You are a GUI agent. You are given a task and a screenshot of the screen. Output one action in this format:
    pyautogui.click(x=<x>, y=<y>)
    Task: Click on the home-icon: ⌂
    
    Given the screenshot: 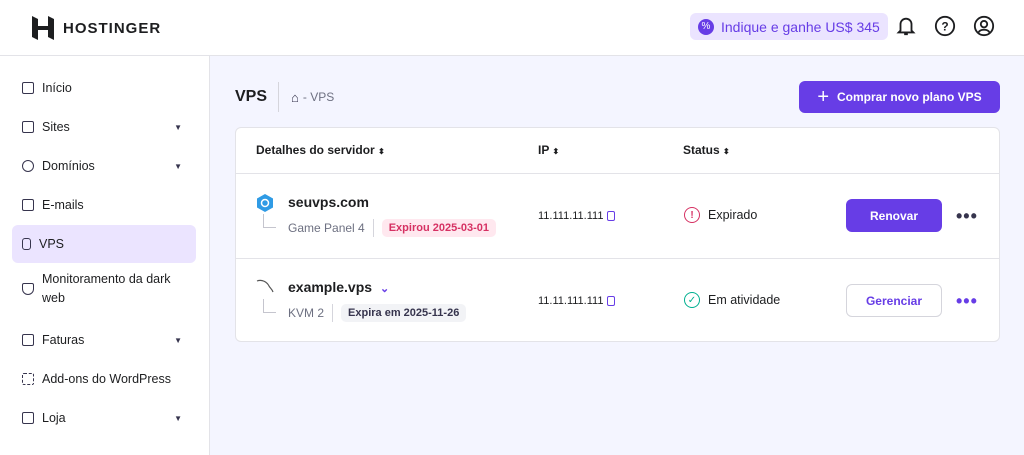 What is the action you would take?
    pyautogui.click(x=295, y=97)
    